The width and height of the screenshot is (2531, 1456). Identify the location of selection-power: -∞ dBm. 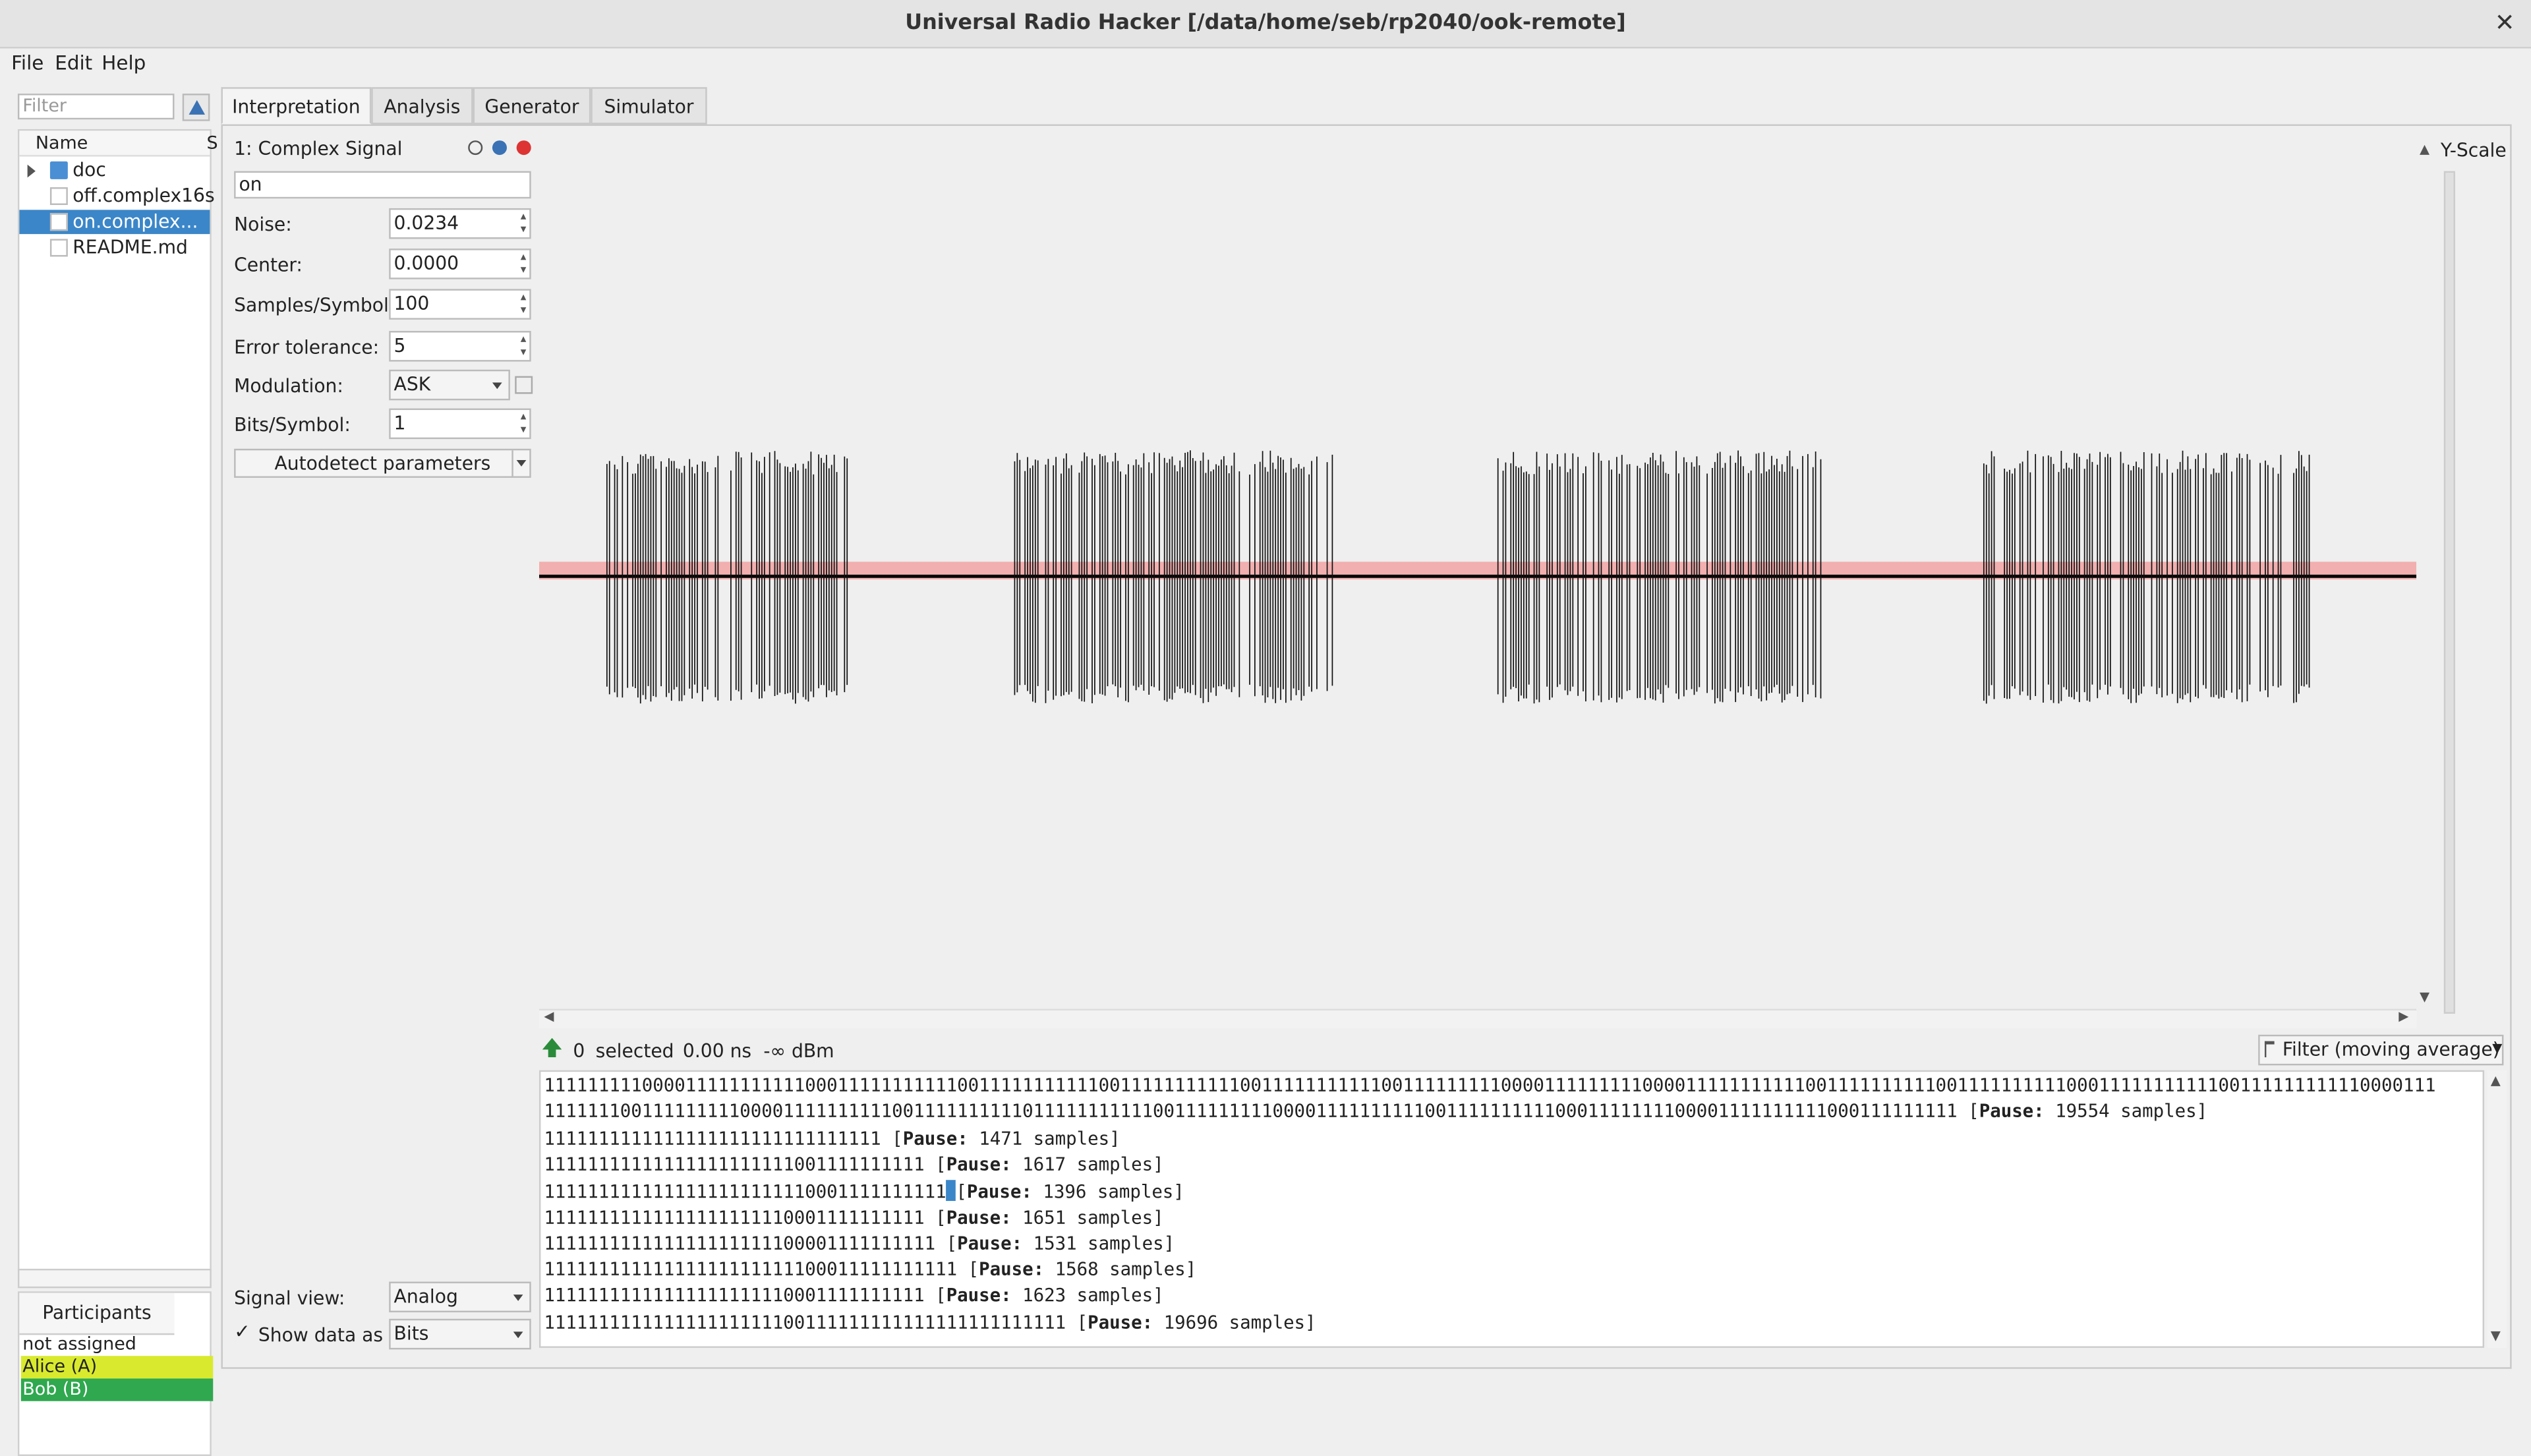
(798, 1051).